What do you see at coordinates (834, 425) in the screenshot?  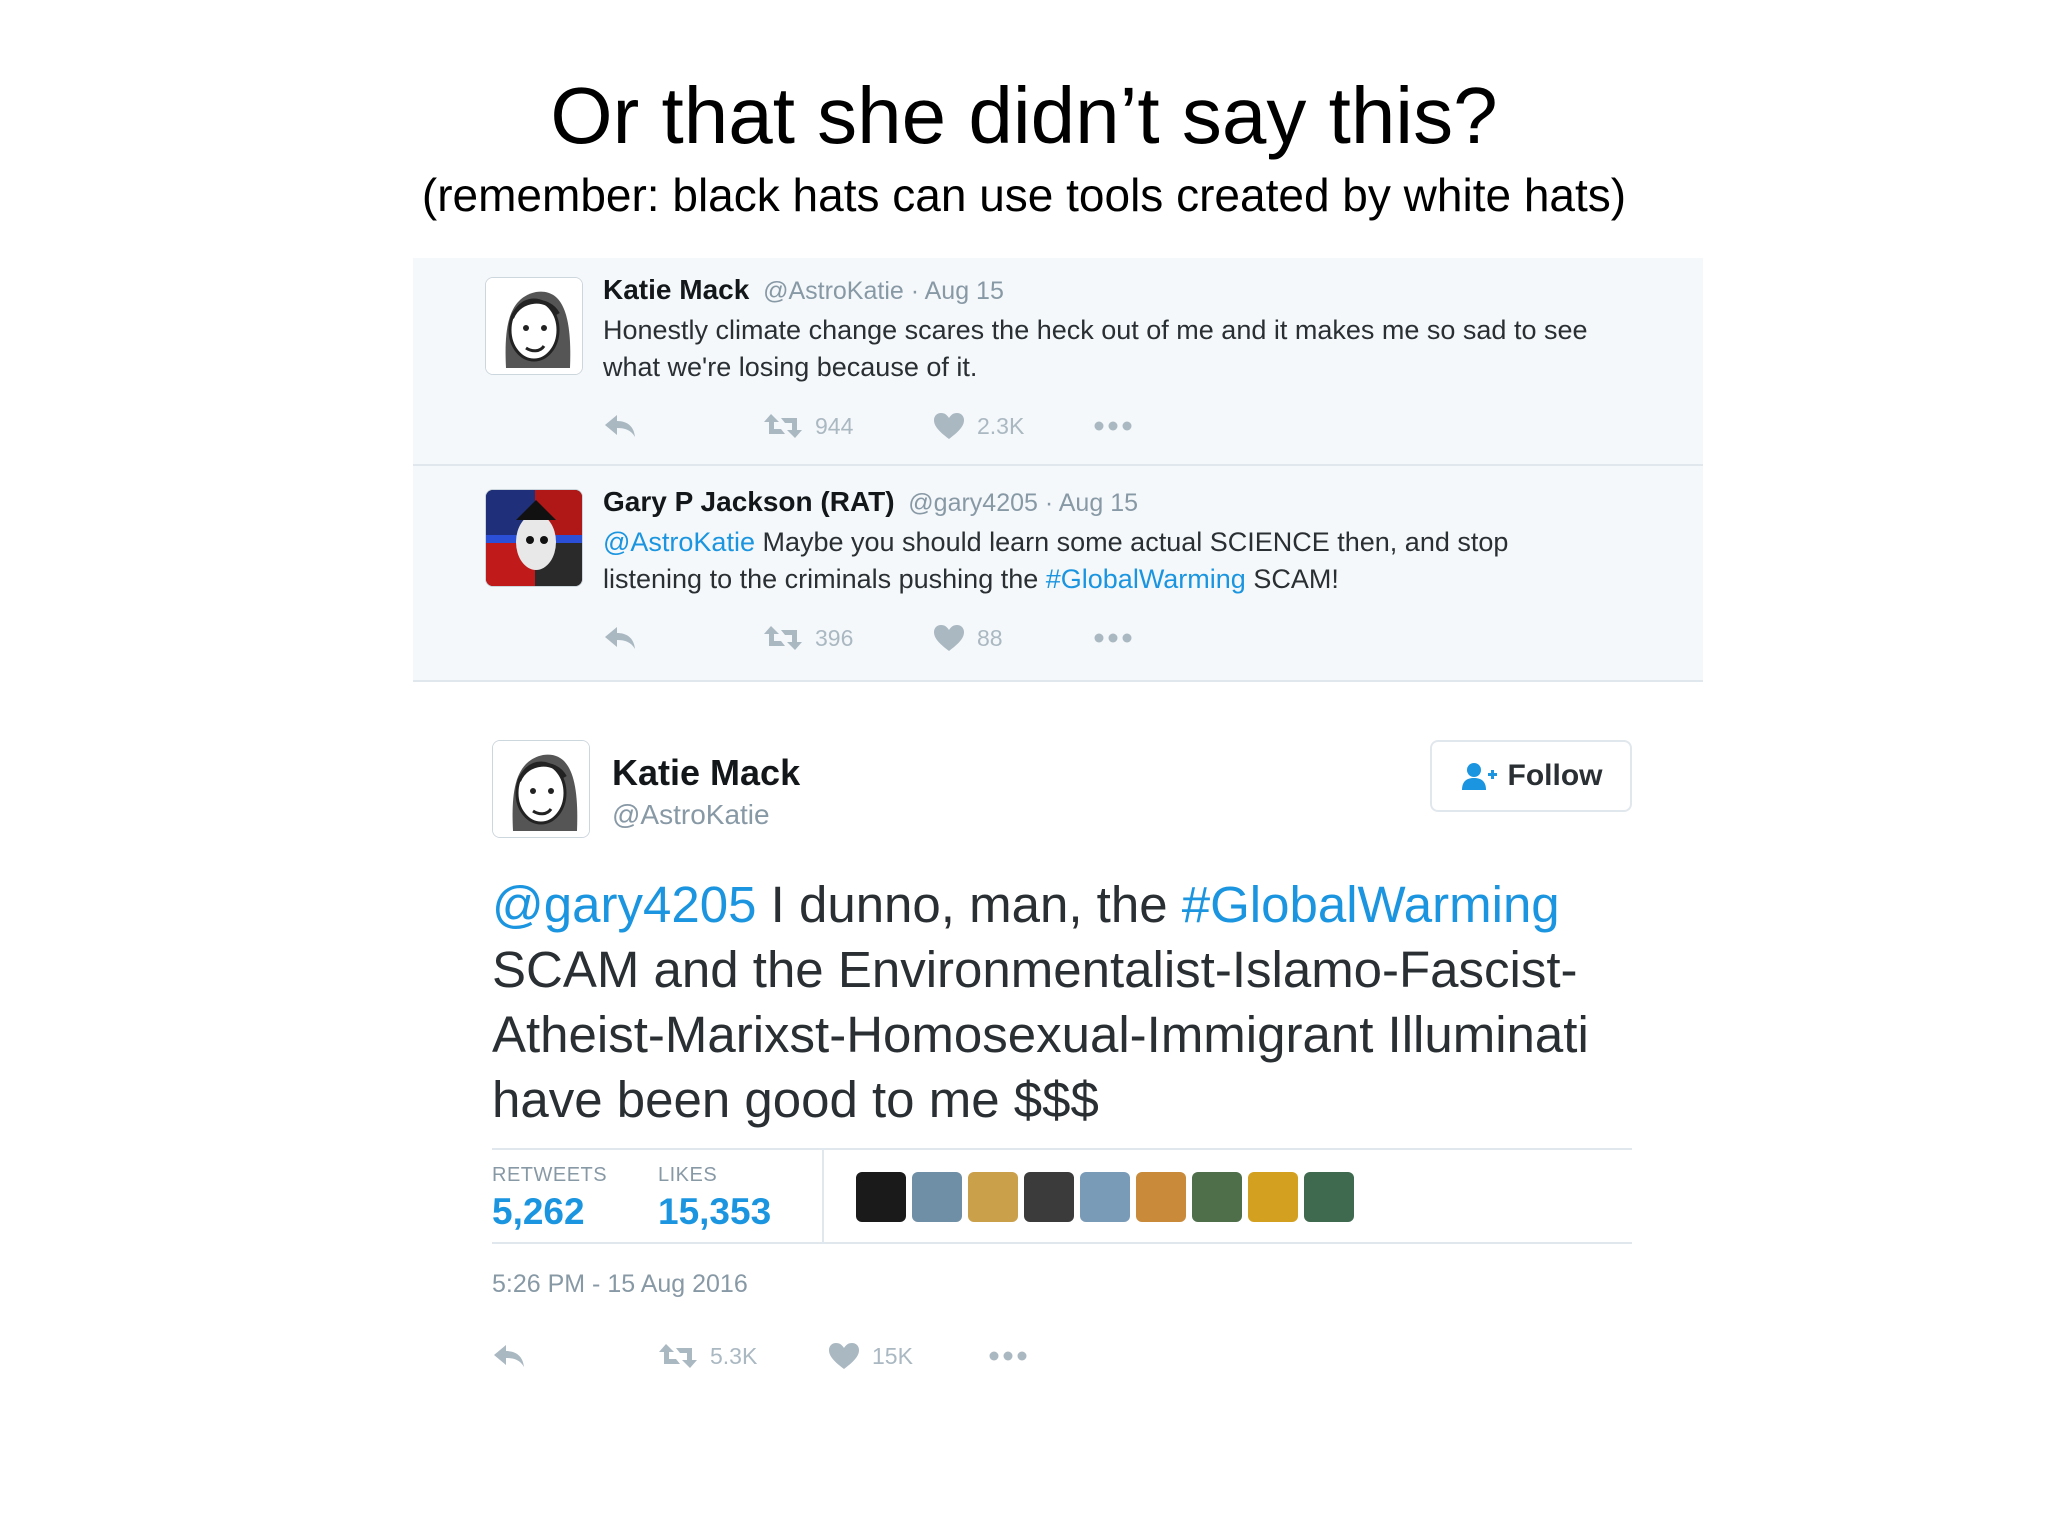 I see `retweet-count: 944` at bounding box center [834, 425].